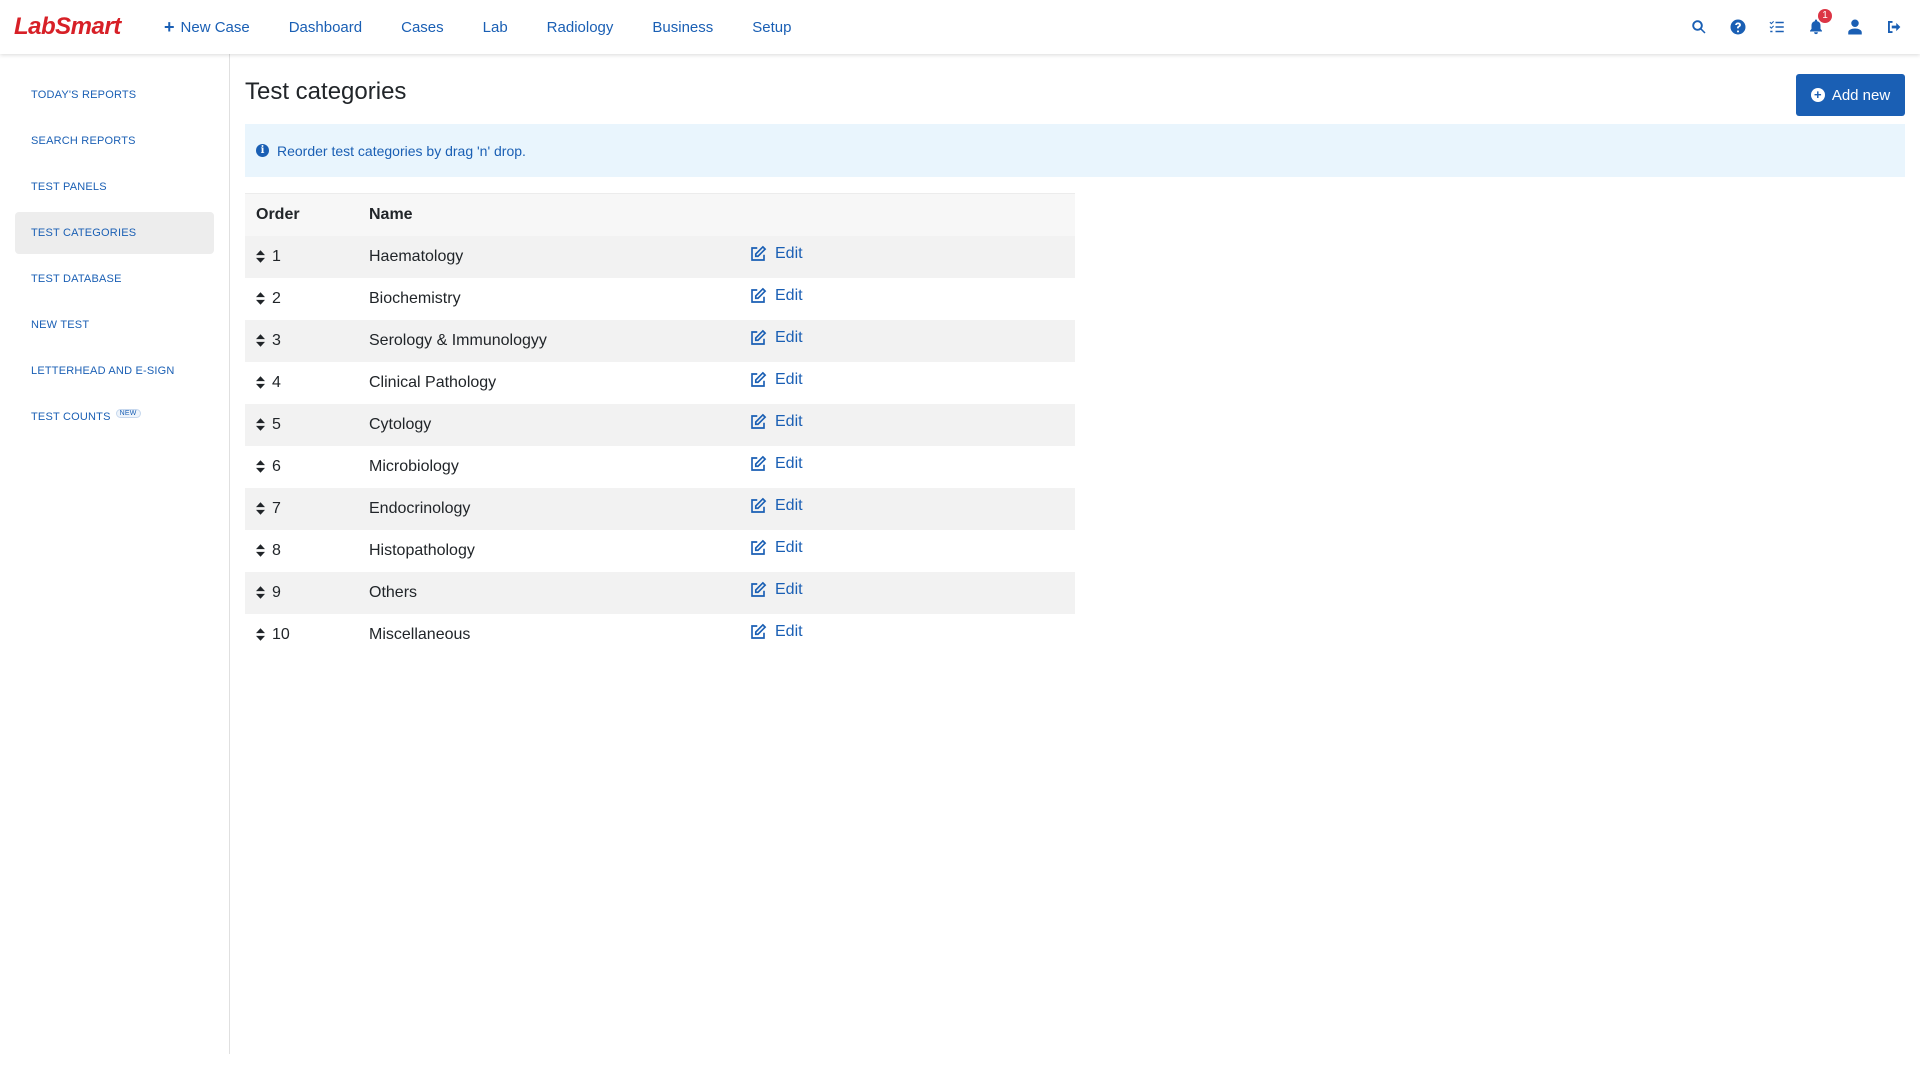 This screenshot has width=1920, height=1080. Describe the element at coordinates (276, 256) in the screenshot. I see `order-value: 1` at that location.